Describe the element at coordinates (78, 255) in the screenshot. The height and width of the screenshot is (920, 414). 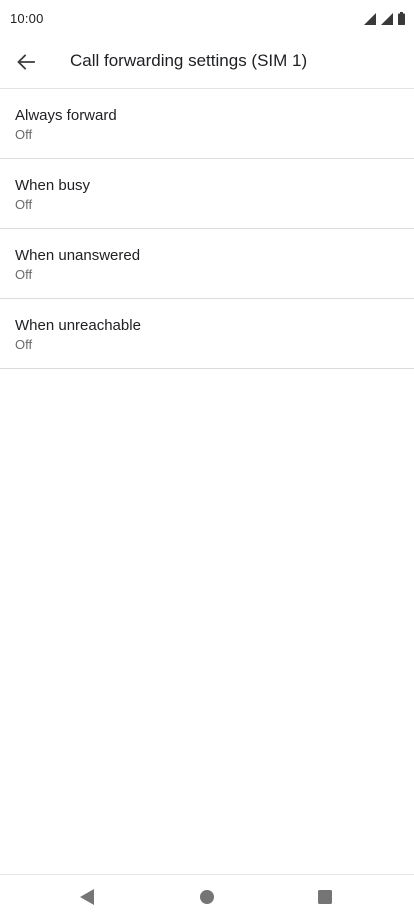
I see `setting-title: When unanswered` at that location.